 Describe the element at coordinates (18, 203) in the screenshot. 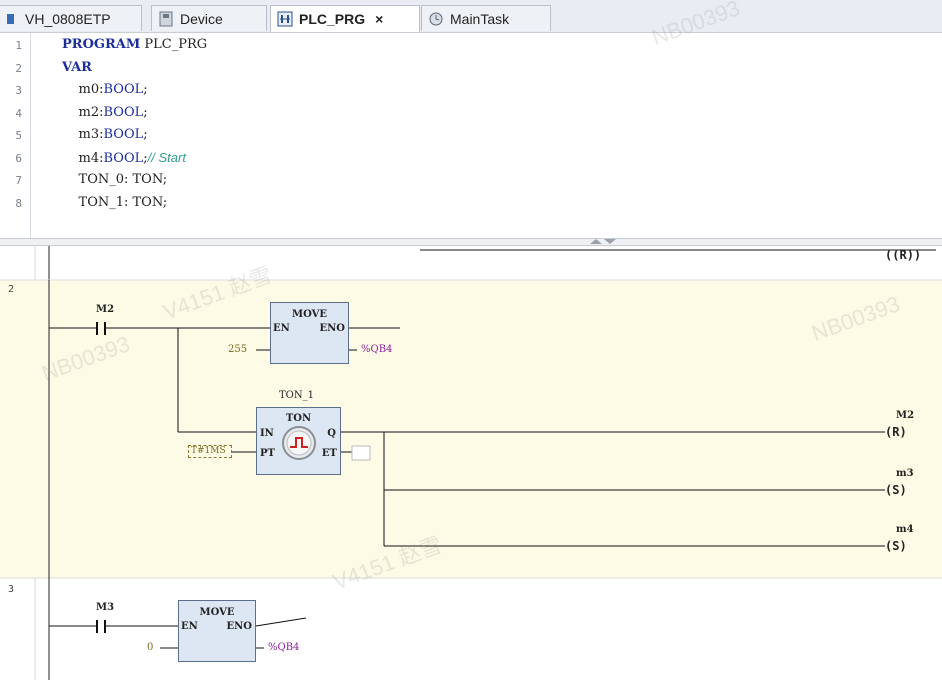

I see `line-number: 8` at that location.